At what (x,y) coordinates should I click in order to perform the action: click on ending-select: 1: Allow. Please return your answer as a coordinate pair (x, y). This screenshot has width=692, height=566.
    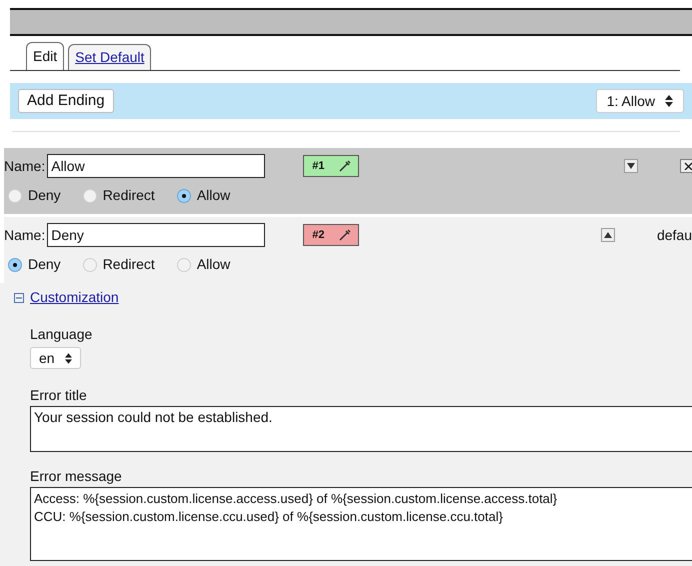
    Looking at the image, I should click on (640, 101).